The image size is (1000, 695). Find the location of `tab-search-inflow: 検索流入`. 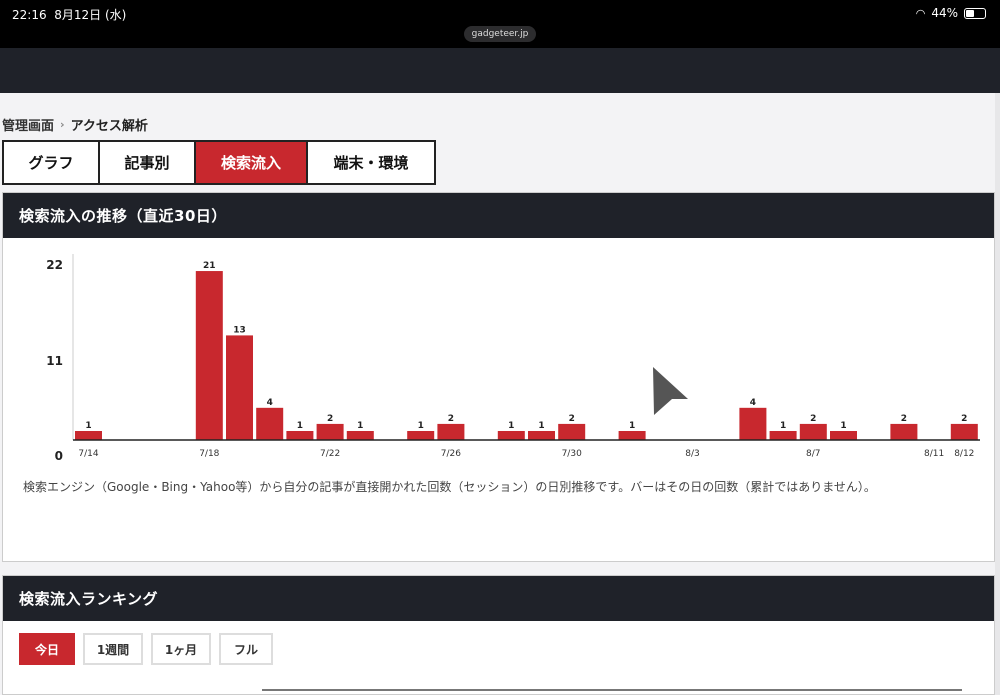

tab-search-inflow: 検索流入 is located at coordinates (251, 162).